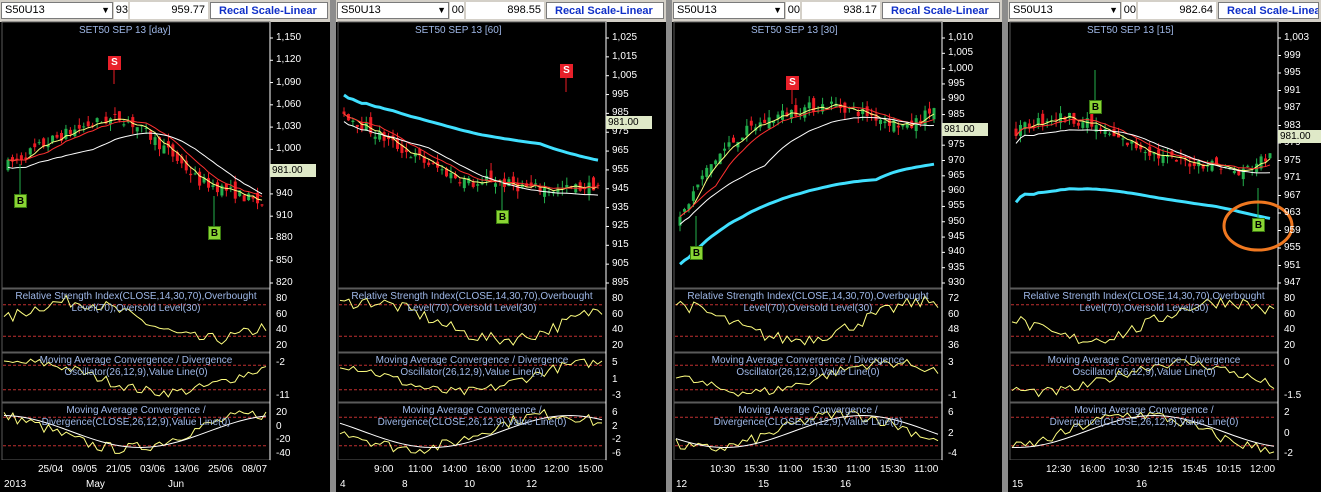  Describe the element at coordinates (343, 484) in the screenshot. I see `x-period-label: 4` at that location.